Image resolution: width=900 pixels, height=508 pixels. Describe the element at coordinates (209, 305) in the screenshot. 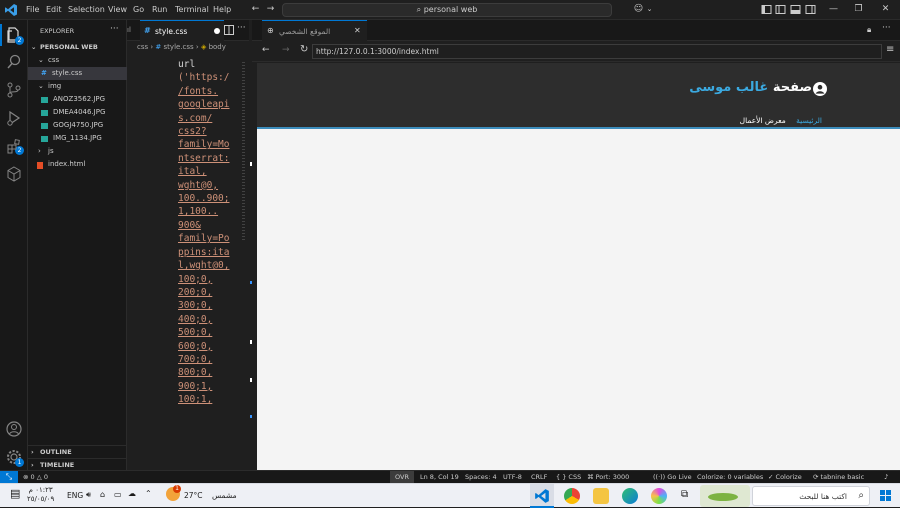

I see `code-line: 300;0,` at that location.